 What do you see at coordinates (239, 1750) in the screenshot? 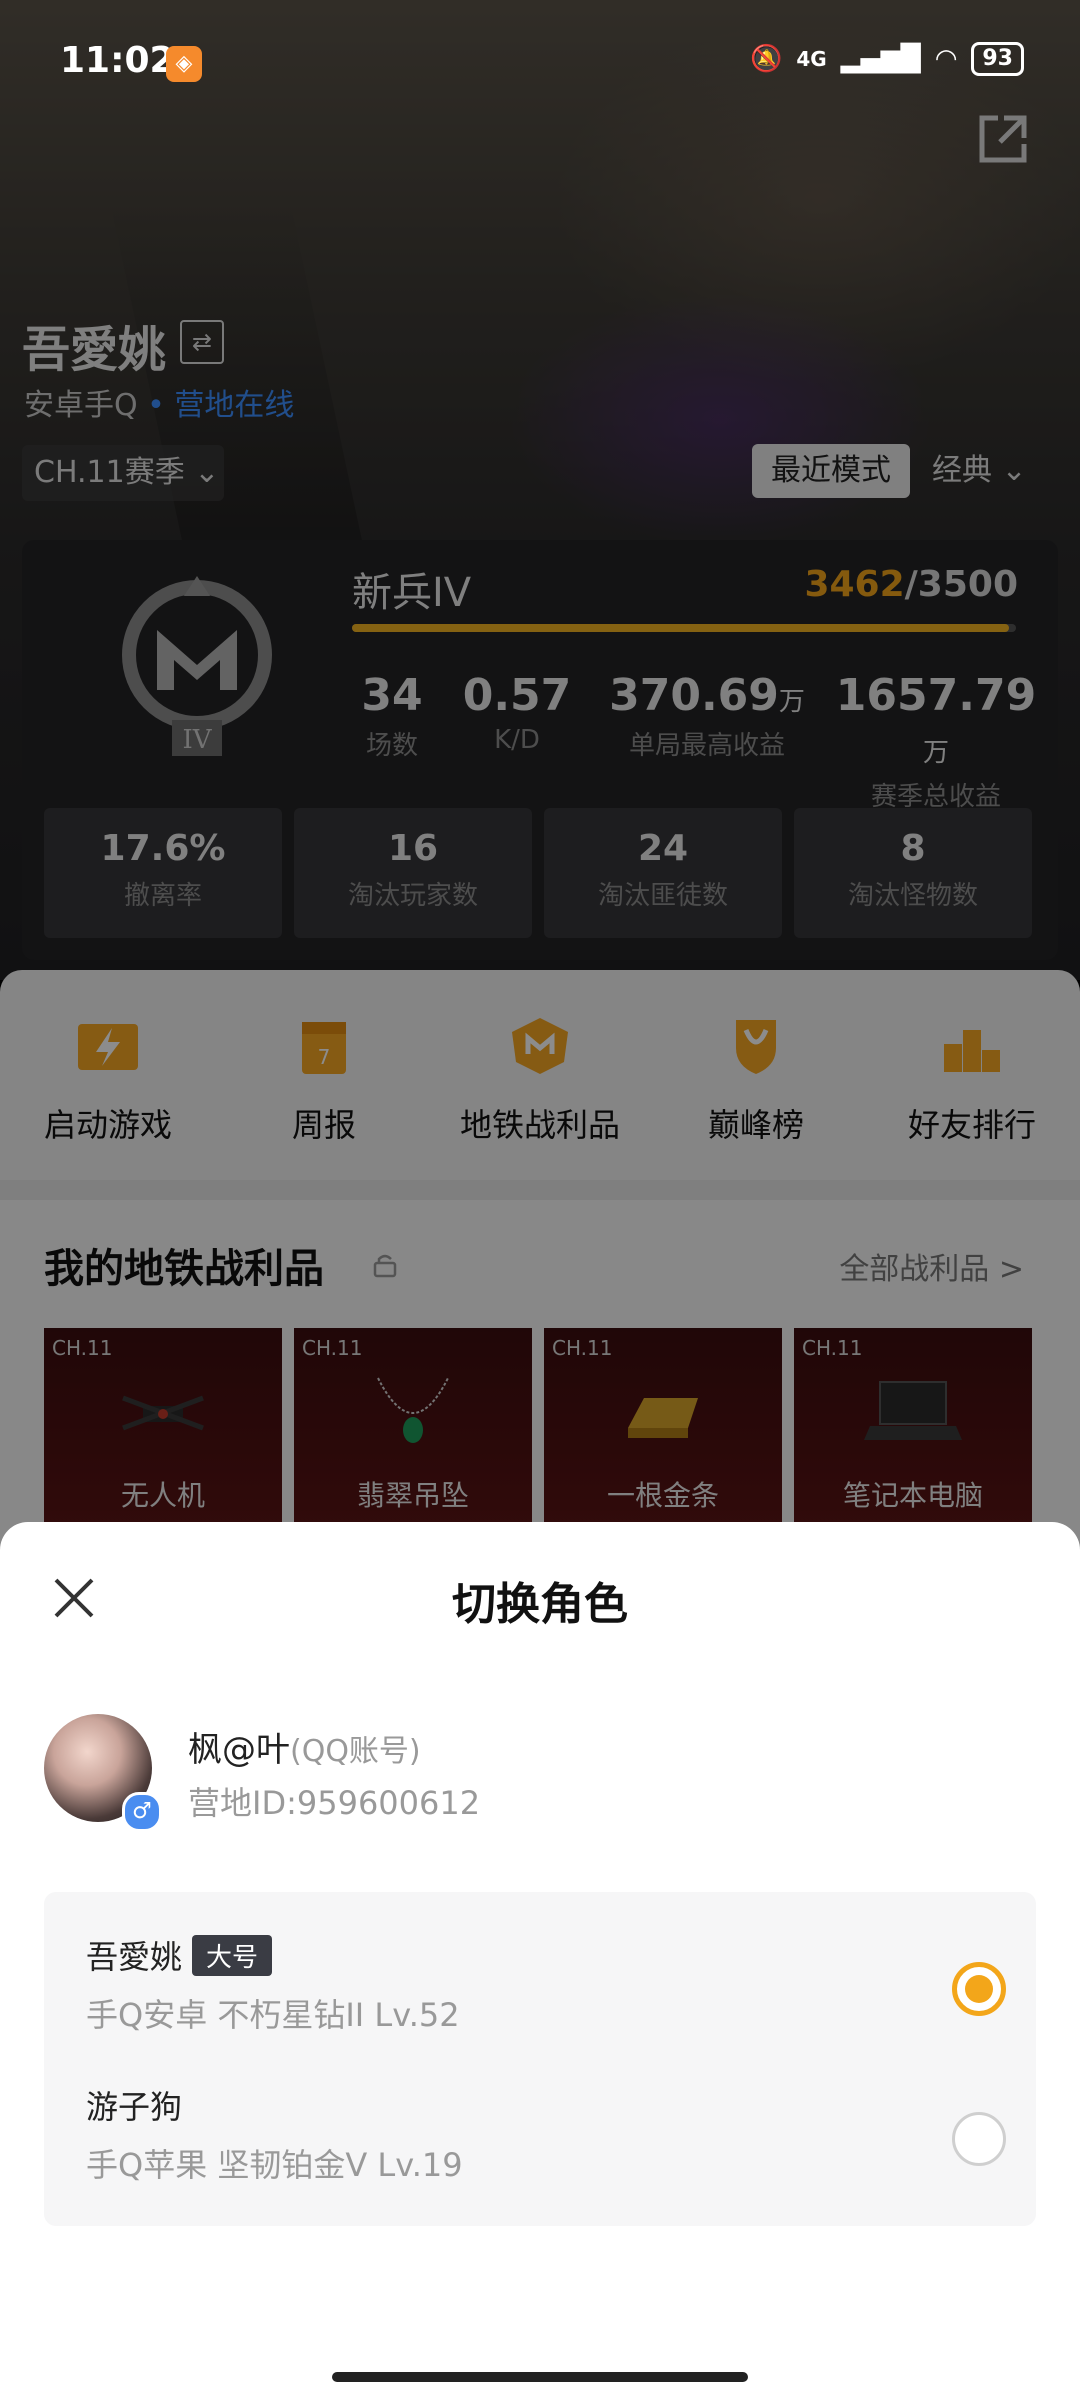
I see `account-nickname: 枫@叶` at bounding box center [239, 1750].